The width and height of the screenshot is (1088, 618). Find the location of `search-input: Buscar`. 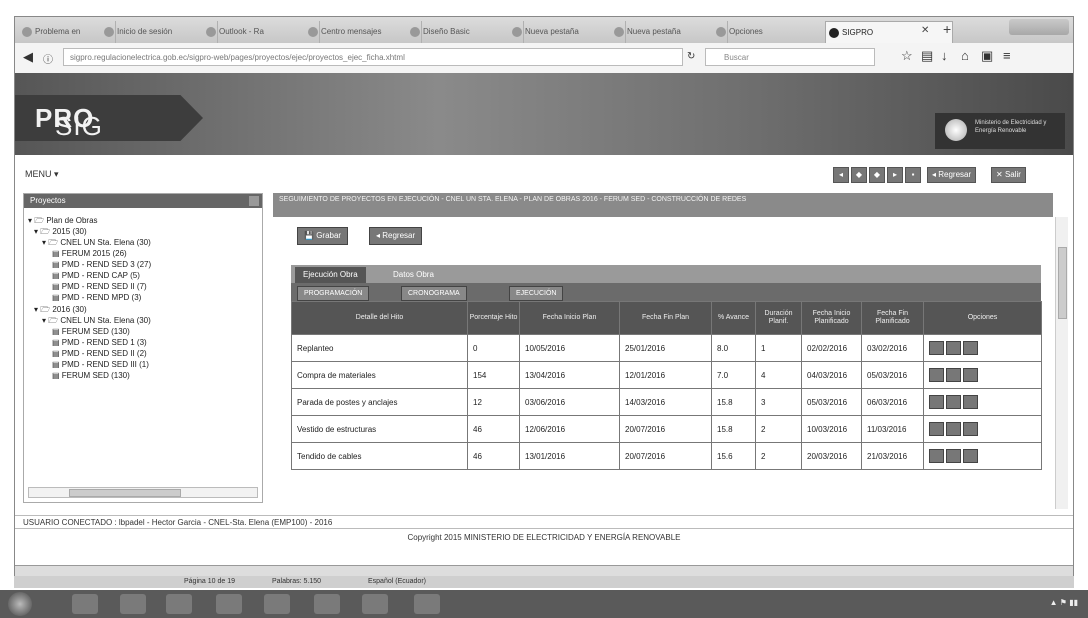

search-input: Buscar is located at coordinates (790, 57).